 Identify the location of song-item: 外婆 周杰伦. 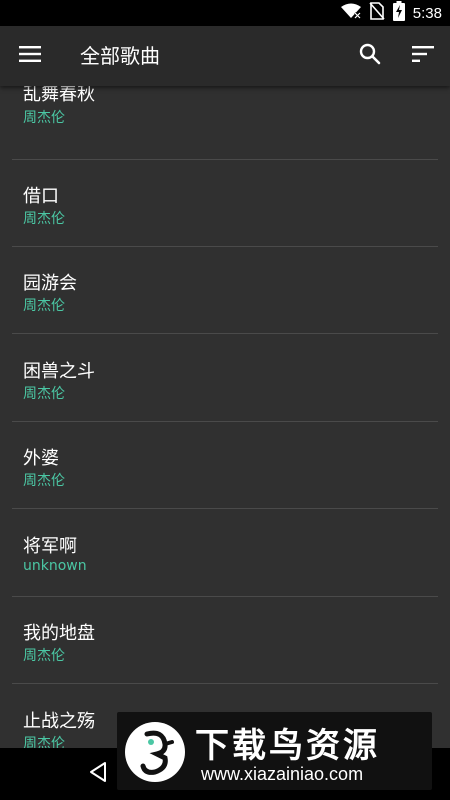
(225, 465).